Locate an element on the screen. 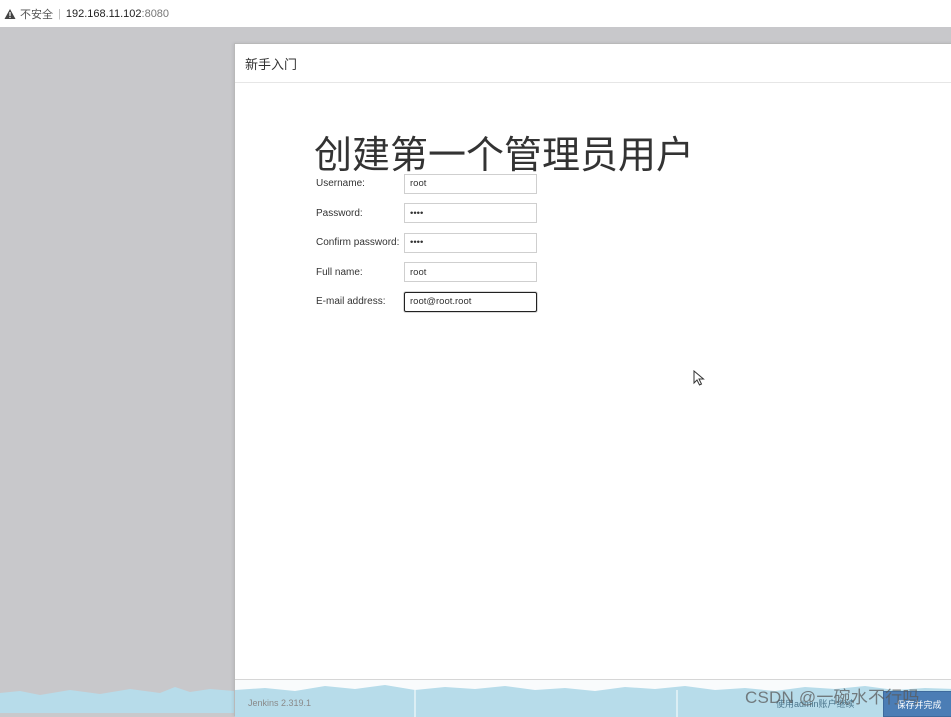  form-row-full-name: Full name: is located at coordinates (426, 273).